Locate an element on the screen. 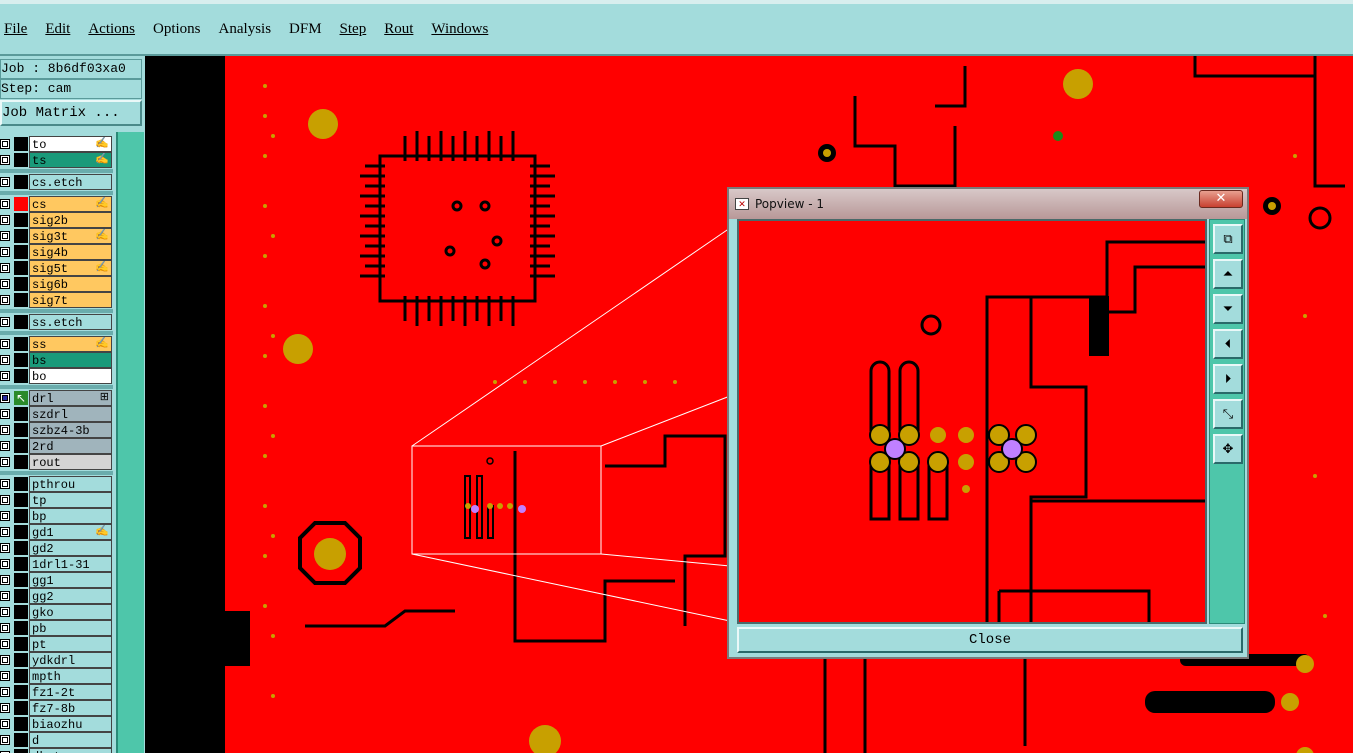 Image resolution: width=1353 pixels, height=753 pixels. layer-row: szdrl is located at coordinates (56, 414).